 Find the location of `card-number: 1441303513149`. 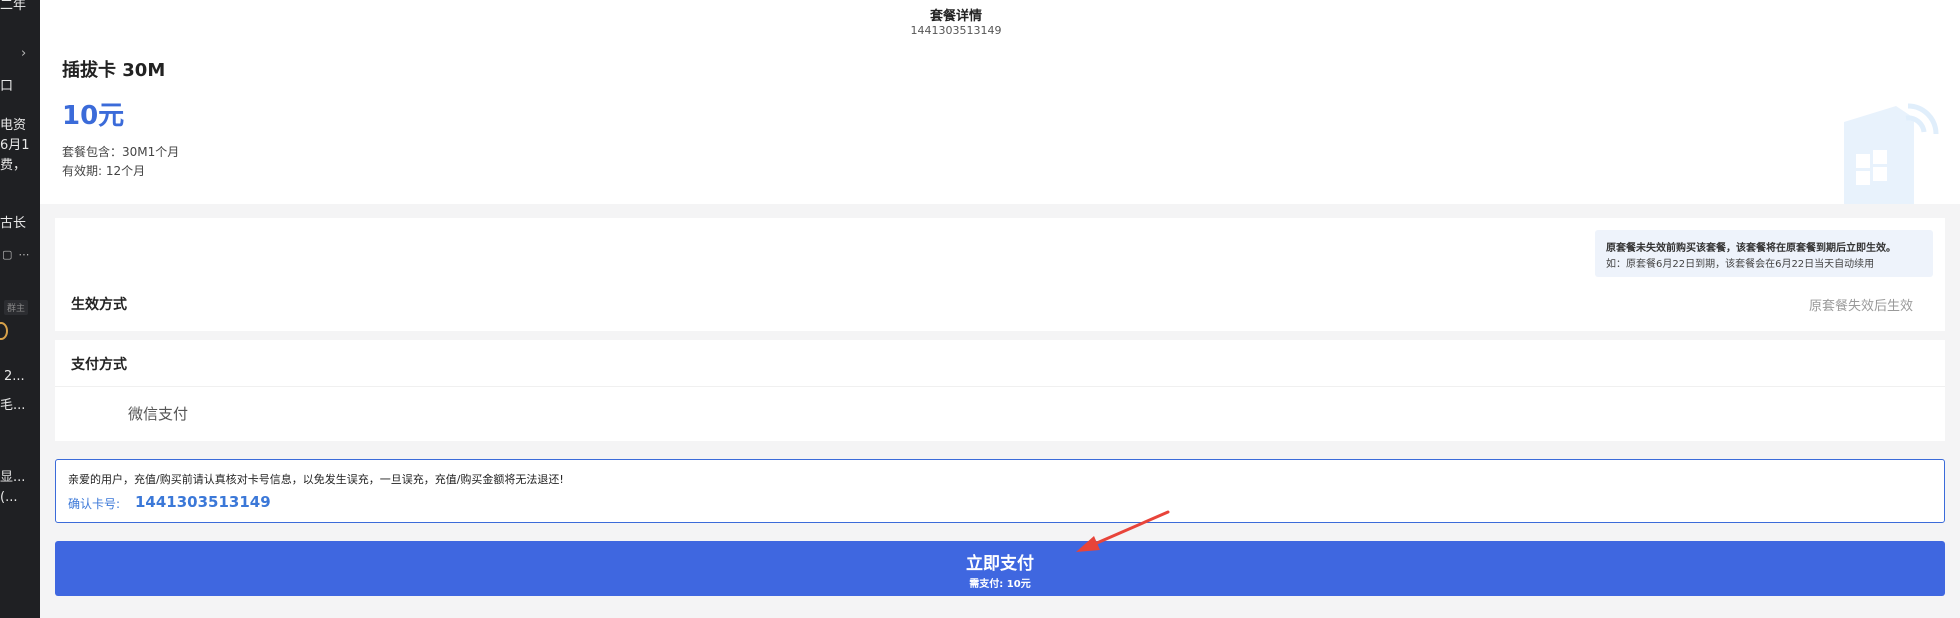

card-number: 1441303513149 is located at coordinates (956, 30).